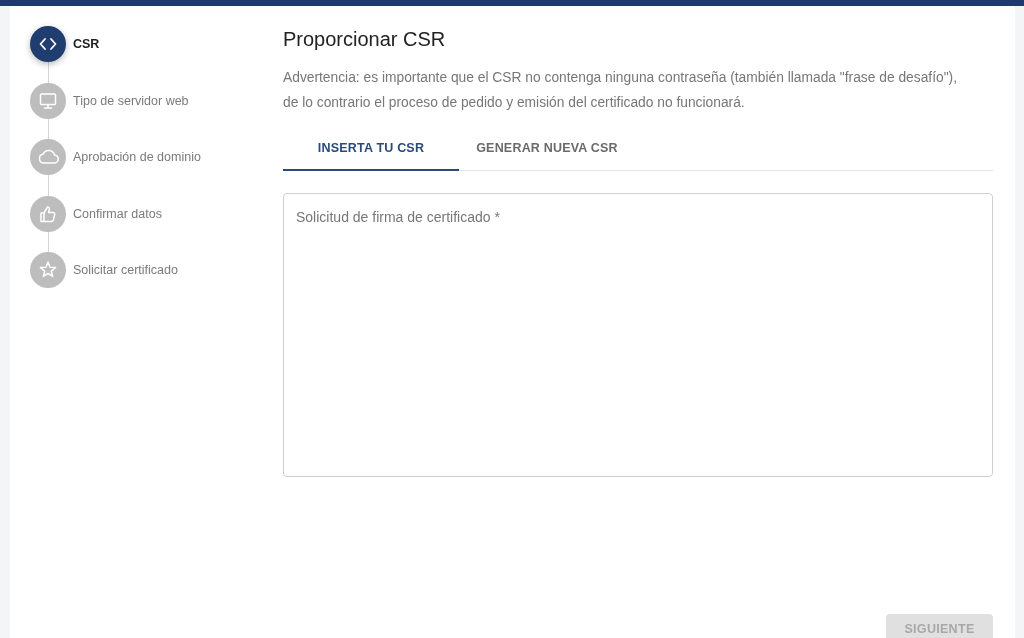 Image resolution: width=1024 pixels, height=638 pixels. I want to click on tab: INSERTA TU CSR, so click(371, 148).